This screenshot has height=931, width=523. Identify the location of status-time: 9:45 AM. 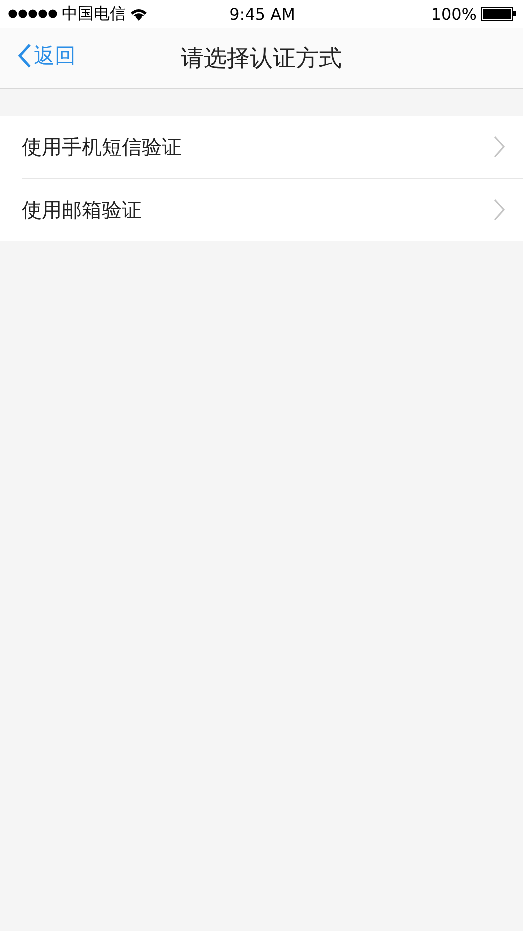
(263, 14).